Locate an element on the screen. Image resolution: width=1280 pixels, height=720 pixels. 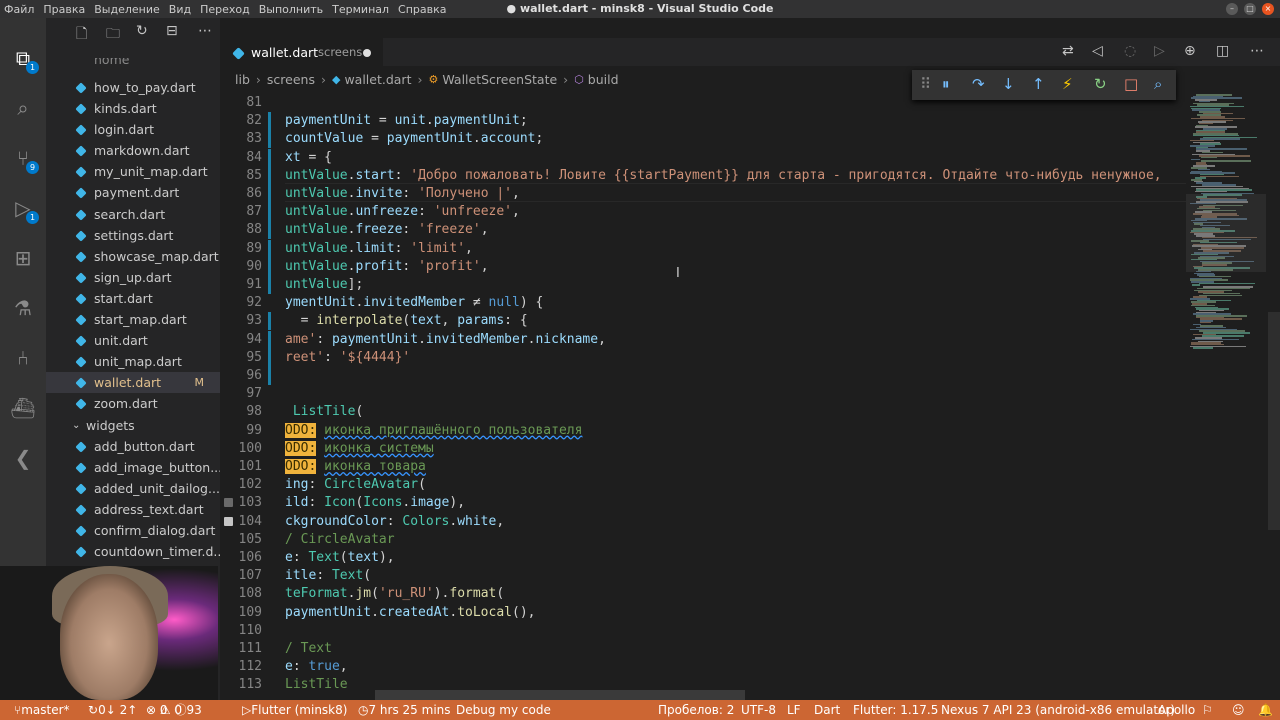
pause-icon: ⏸ is located at coordinates (946, 84).